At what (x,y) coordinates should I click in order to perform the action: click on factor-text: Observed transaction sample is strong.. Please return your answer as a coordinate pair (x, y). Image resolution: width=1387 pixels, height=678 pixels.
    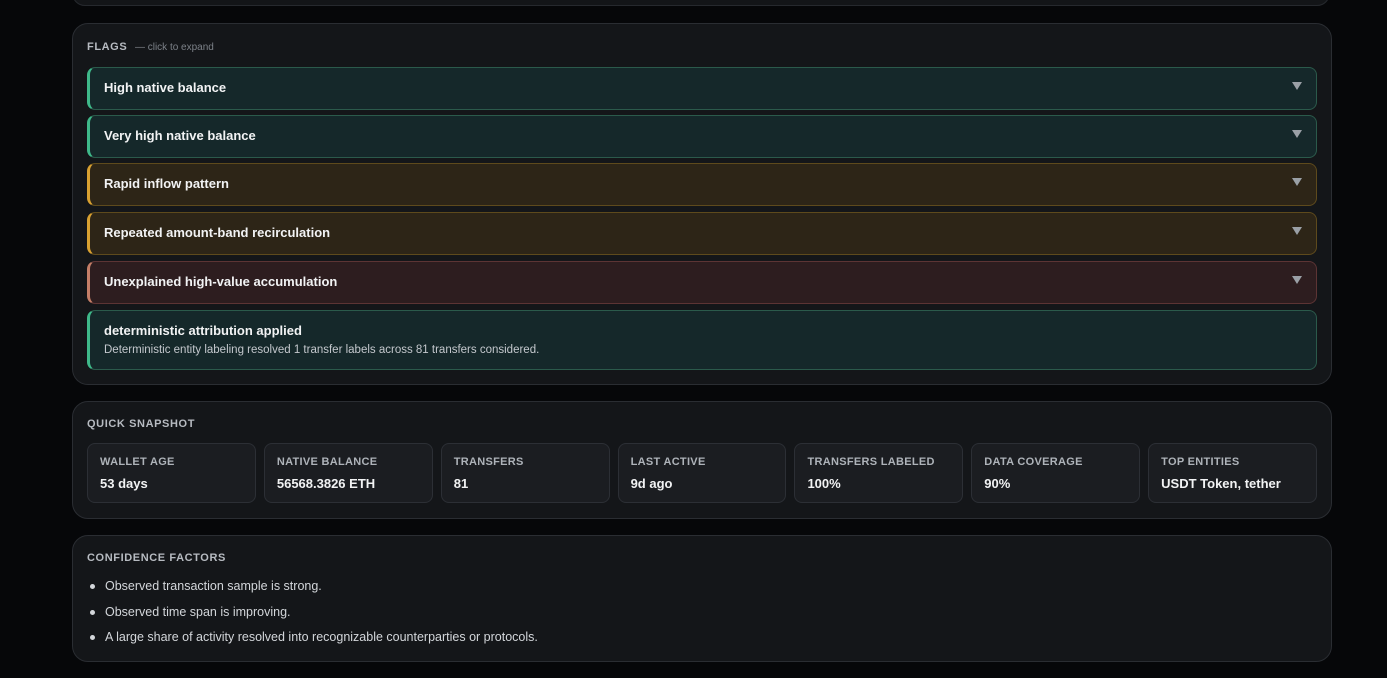
    Looking at the image, I should click on (213, 586).